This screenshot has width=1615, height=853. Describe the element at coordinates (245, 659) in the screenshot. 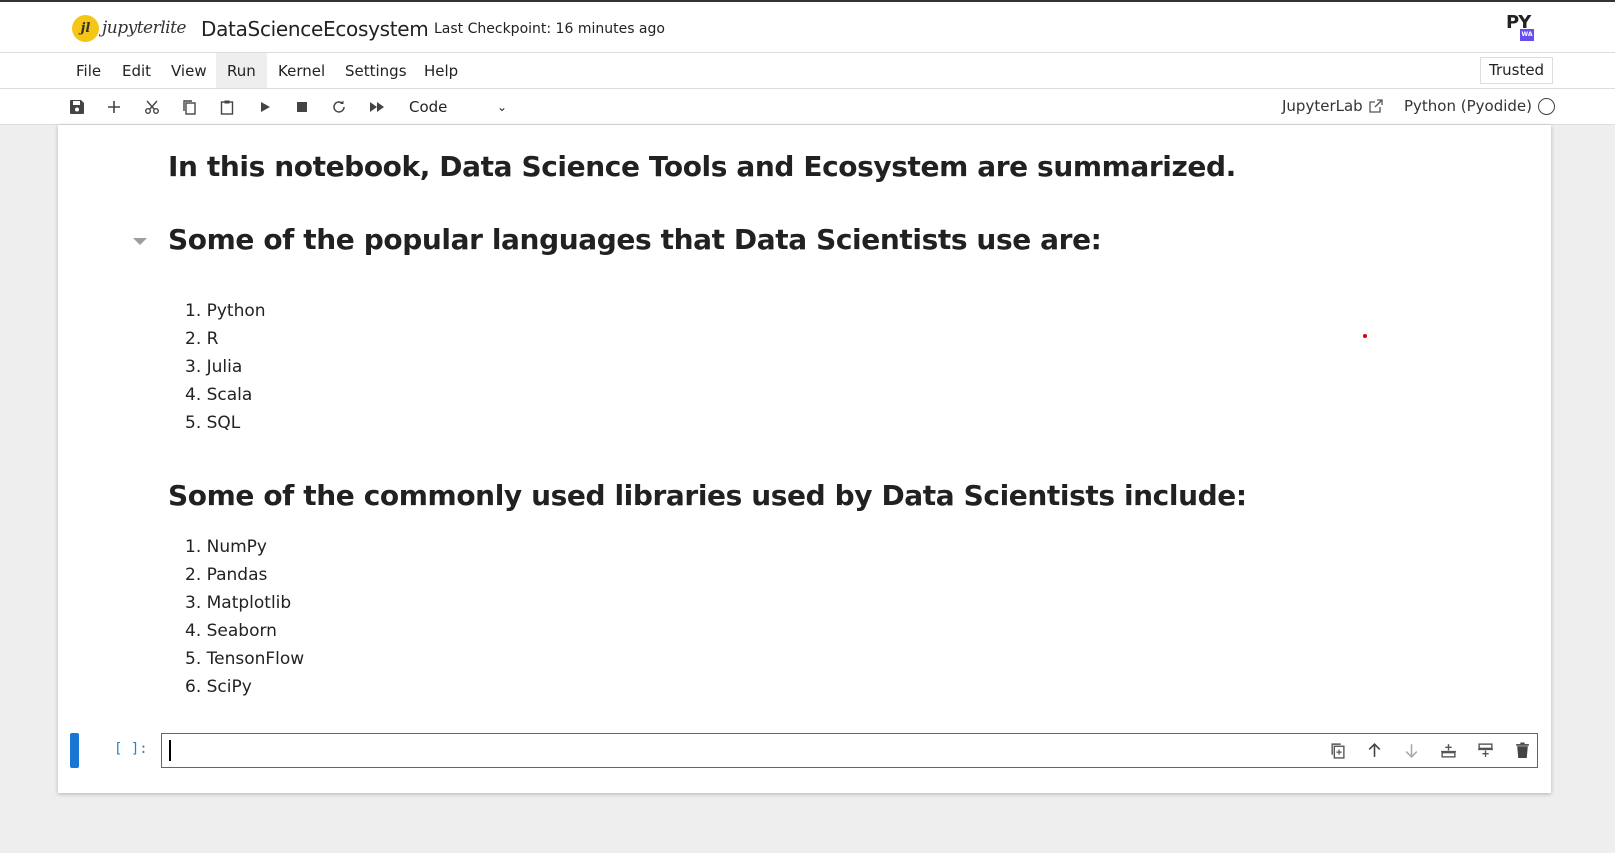

I see `list-item: 5. TensonFlow` at that location.